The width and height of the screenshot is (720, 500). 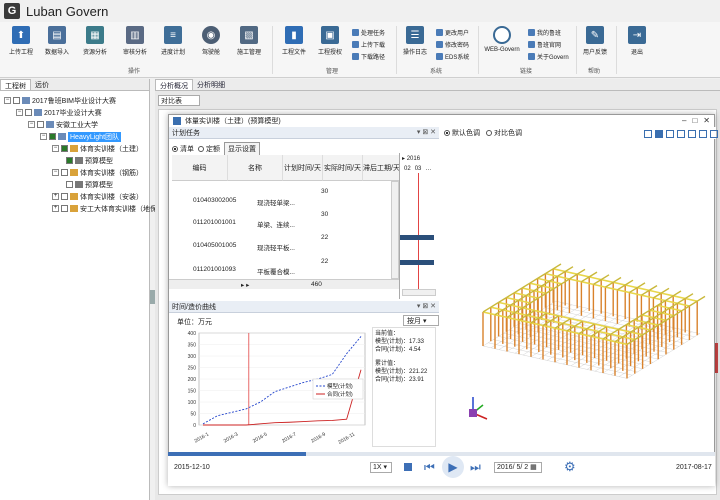 I want to click on my-luban-link: 我的鲁班, so click(x=544, y=32).